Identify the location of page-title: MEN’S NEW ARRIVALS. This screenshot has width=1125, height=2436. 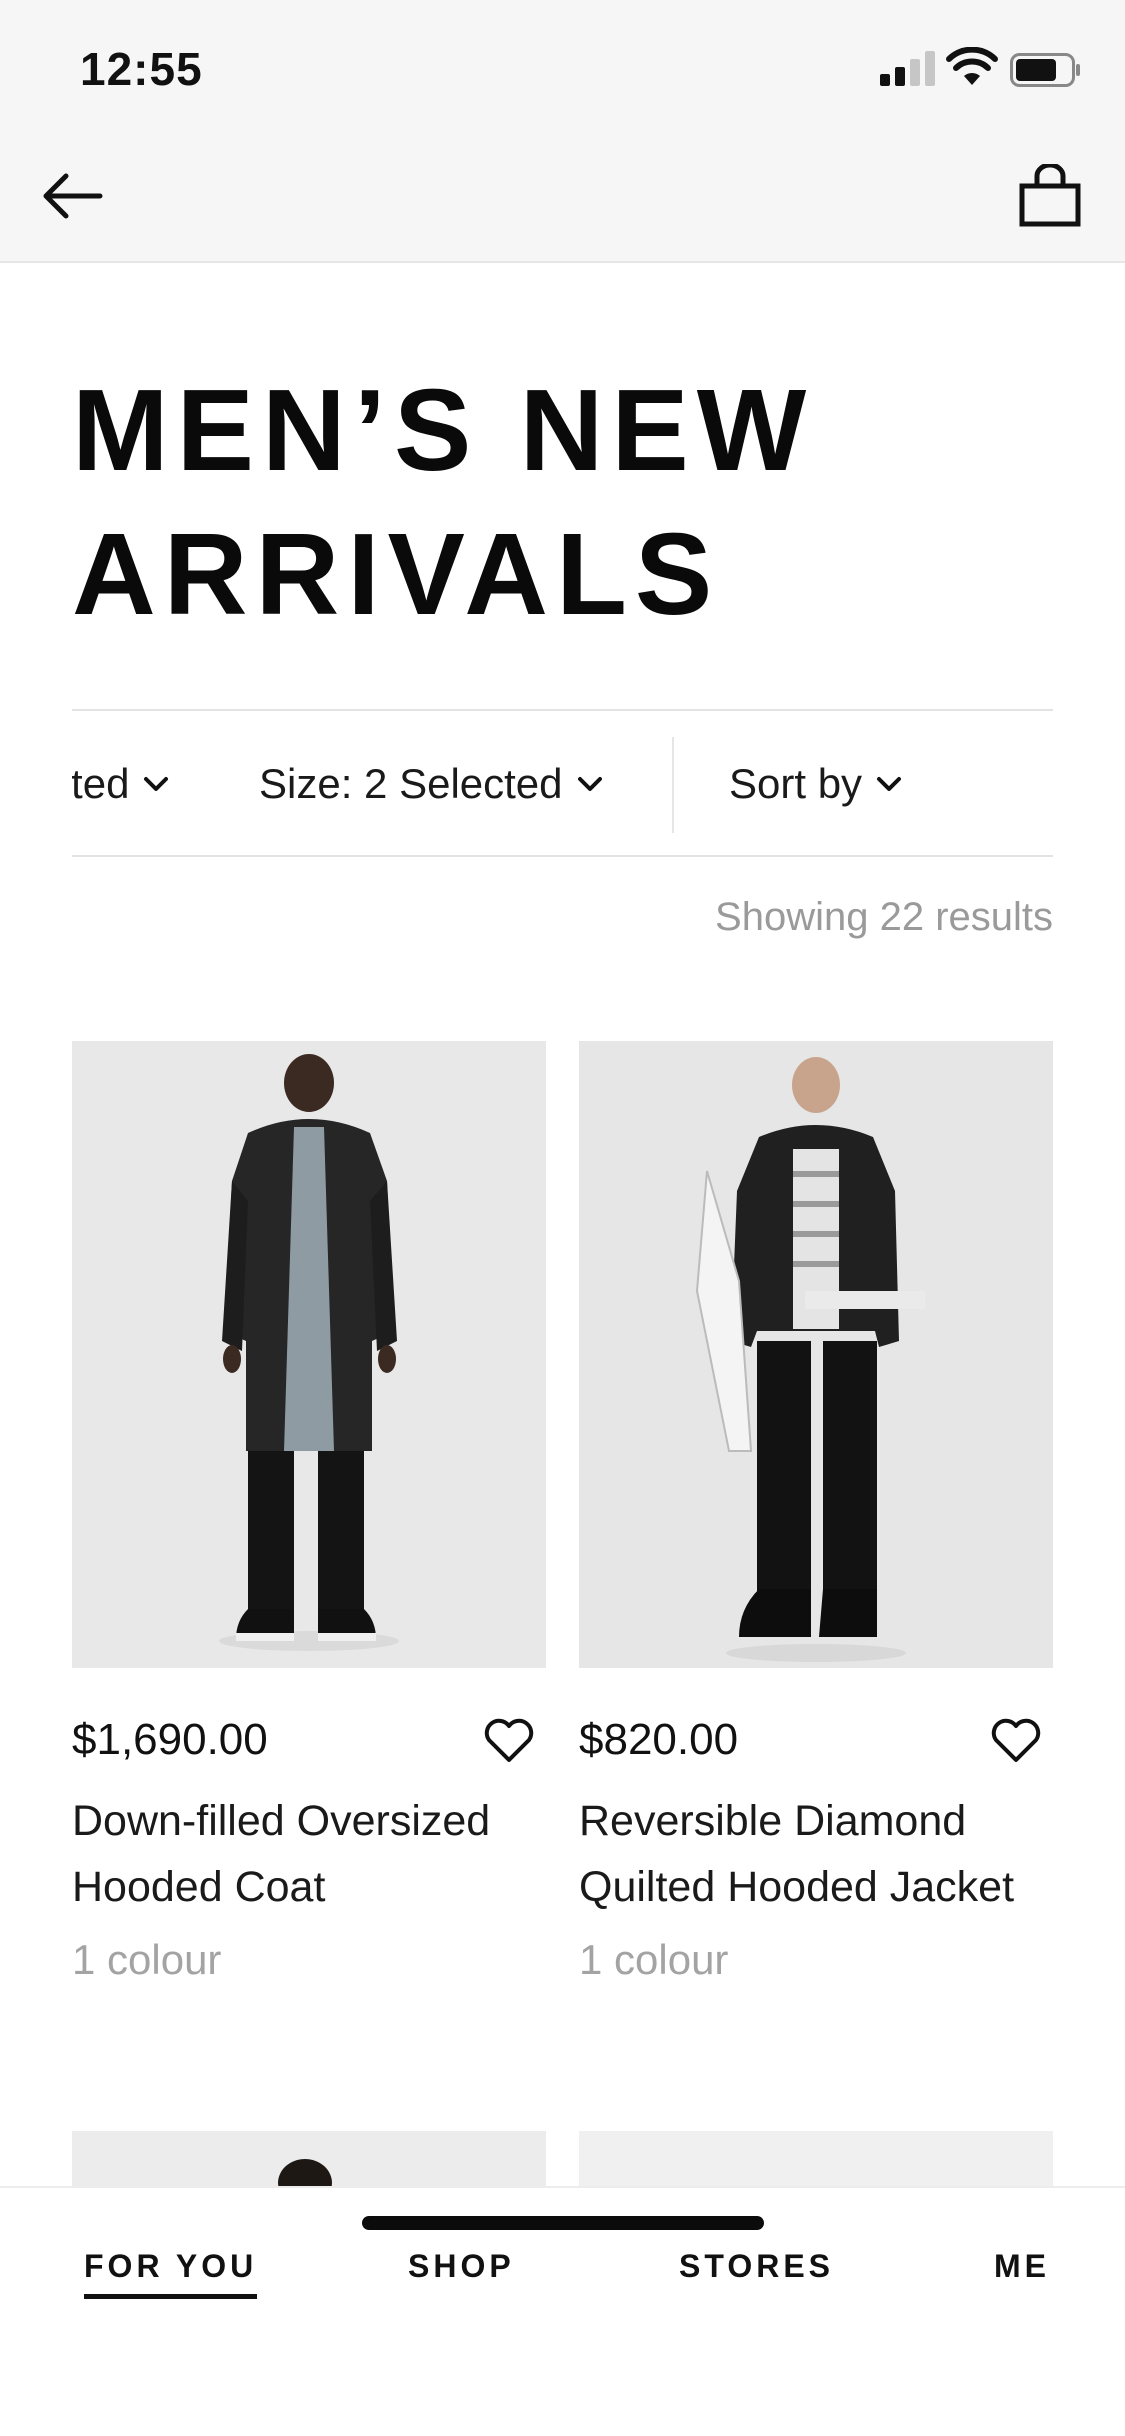
(443, 502).